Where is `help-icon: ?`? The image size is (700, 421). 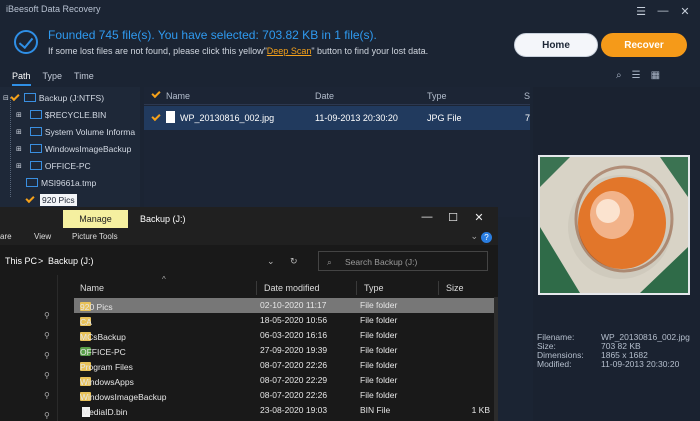 help-icon: ? is located at coordinates (486, 237).